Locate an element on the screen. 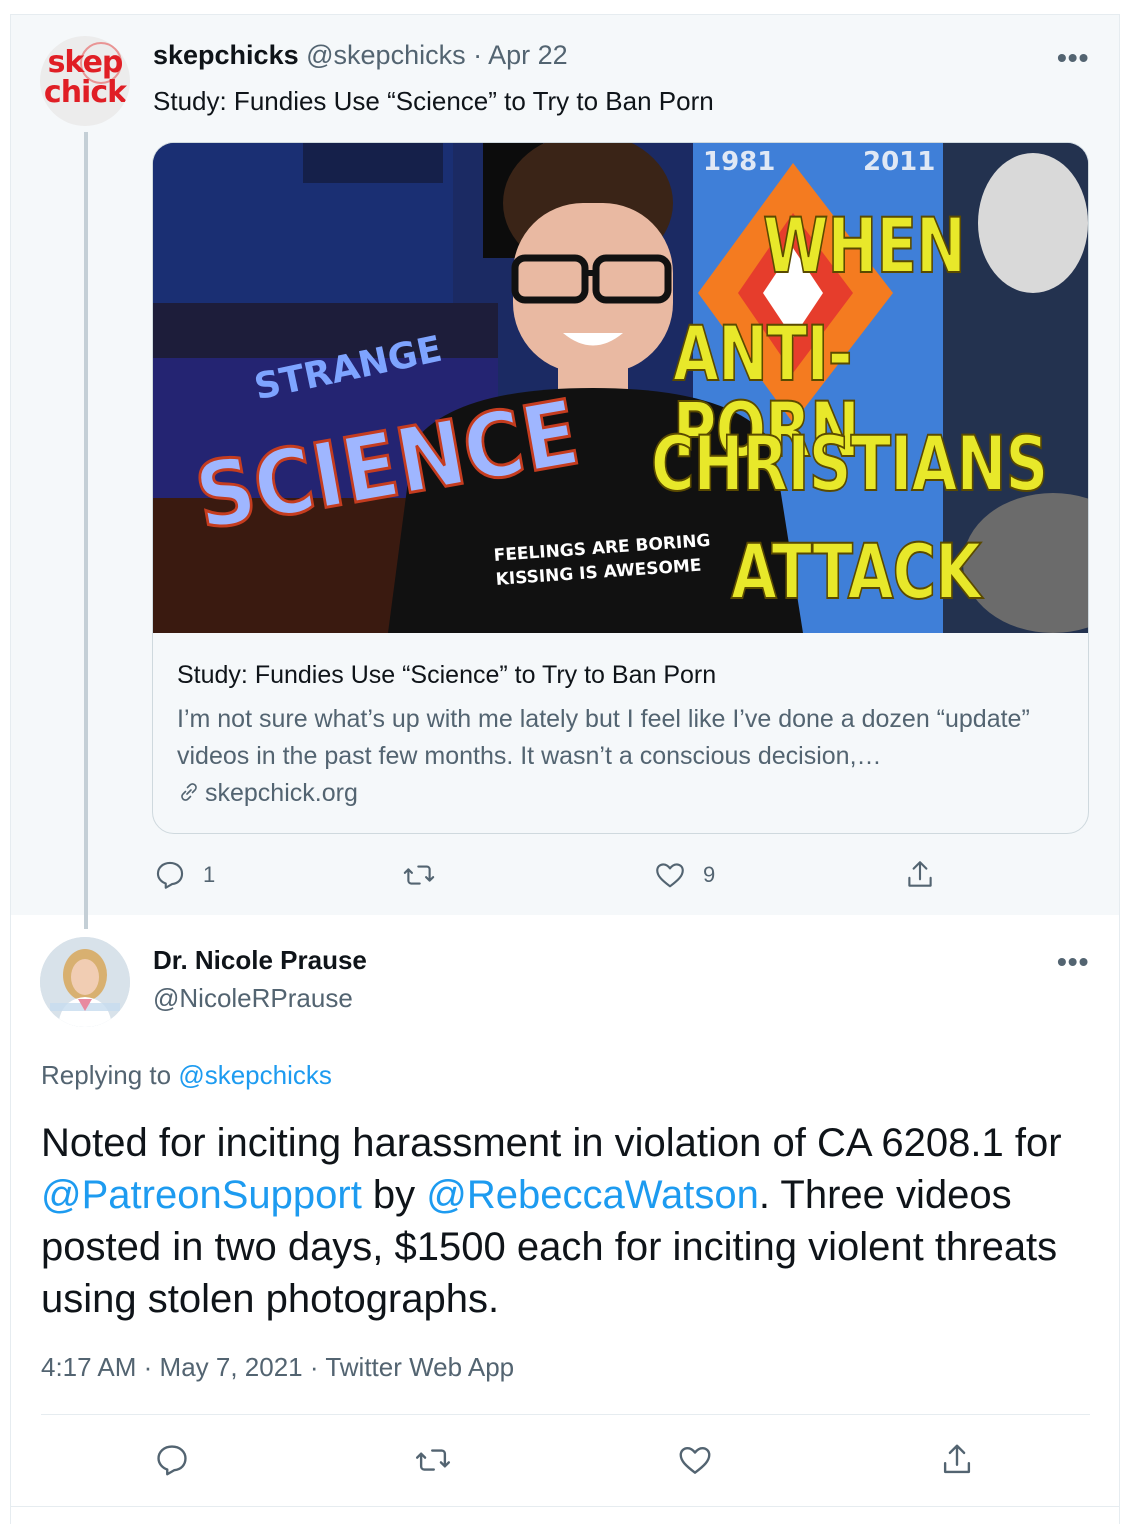  replying-prefix: Replying to is located at coordinates (106, 1075).